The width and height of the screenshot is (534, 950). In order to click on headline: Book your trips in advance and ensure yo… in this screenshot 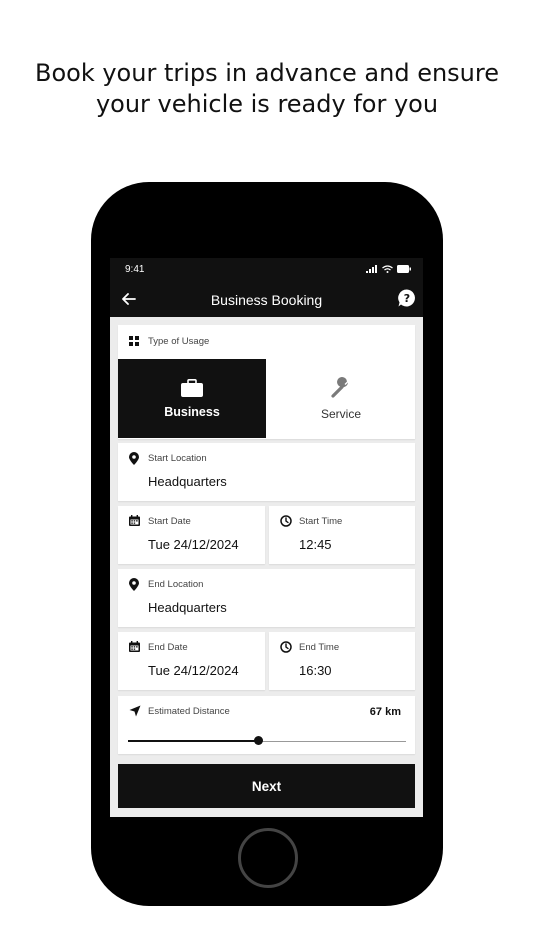, I will do `click(267, 89)`.